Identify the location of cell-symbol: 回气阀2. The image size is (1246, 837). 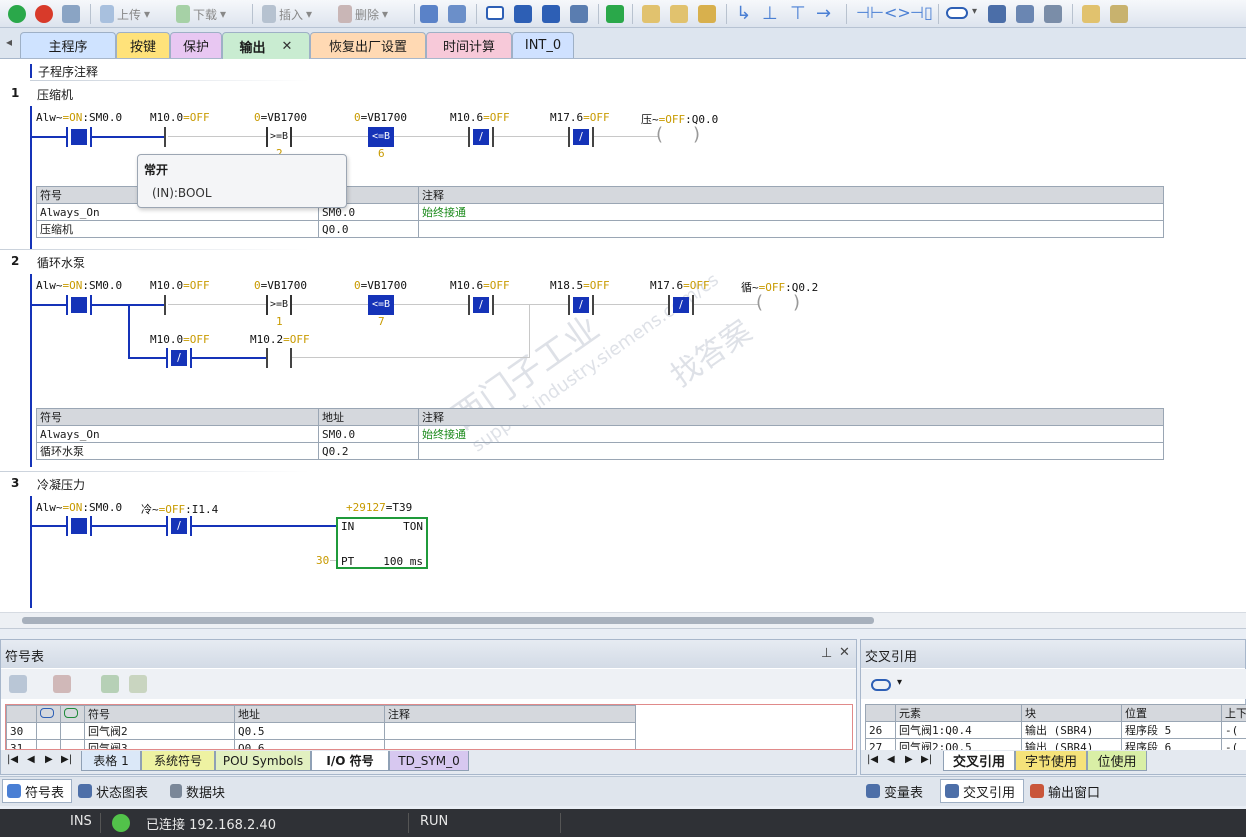
(159, 731).